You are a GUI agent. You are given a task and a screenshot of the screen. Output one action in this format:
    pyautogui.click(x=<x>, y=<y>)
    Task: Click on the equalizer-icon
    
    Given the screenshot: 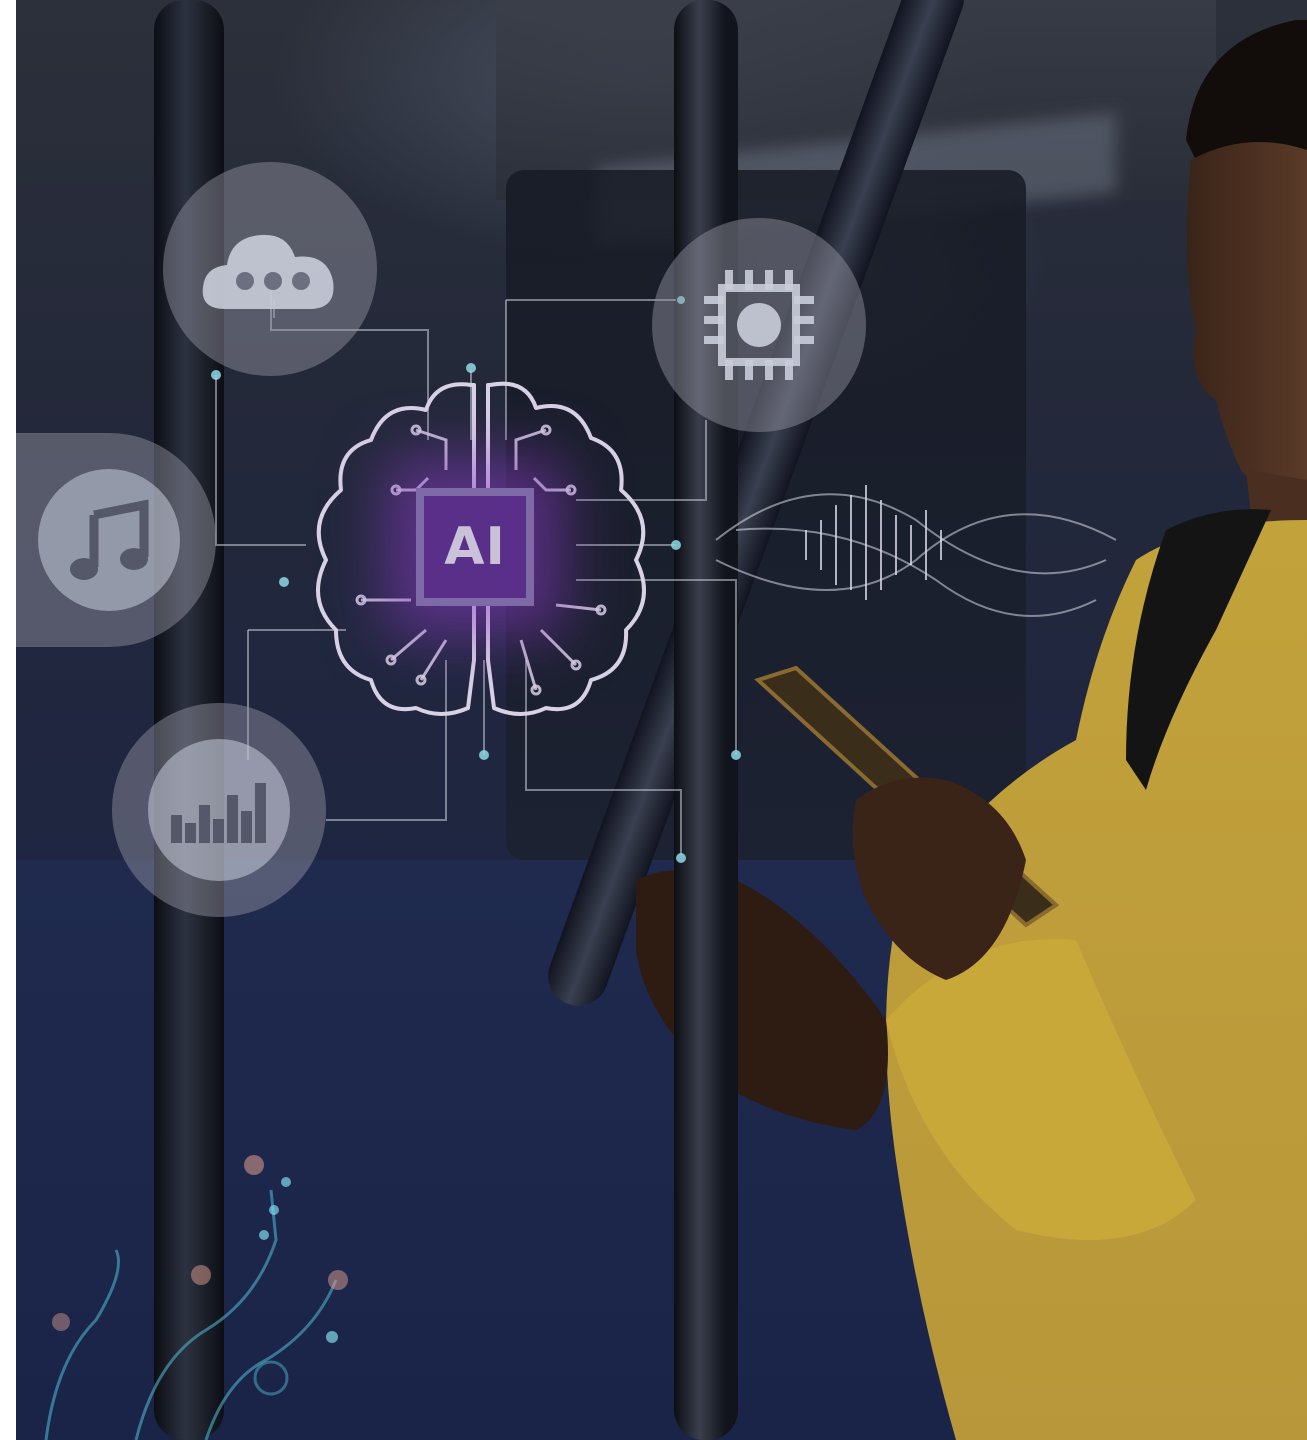 What is the action you would take?
    pyautogui.click(x=218, y=813)
    